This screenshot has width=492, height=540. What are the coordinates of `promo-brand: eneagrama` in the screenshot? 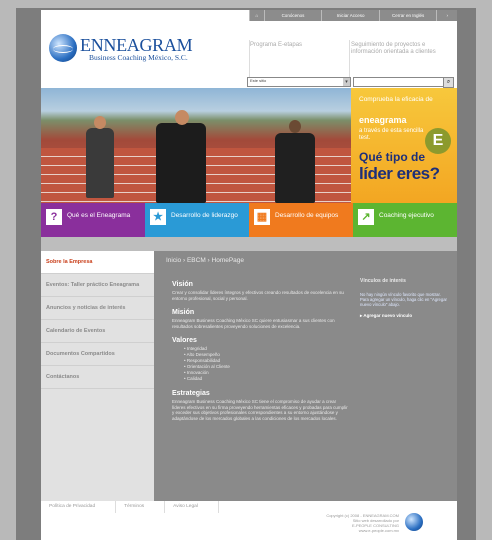 It's located at (383, 120).